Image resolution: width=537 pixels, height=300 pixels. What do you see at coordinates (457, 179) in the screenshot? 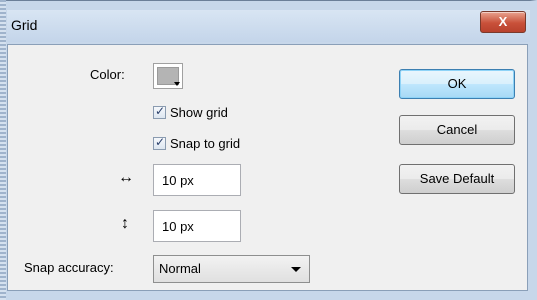
I see `save-default-button: Save Default` at bounding box center [457, 179].